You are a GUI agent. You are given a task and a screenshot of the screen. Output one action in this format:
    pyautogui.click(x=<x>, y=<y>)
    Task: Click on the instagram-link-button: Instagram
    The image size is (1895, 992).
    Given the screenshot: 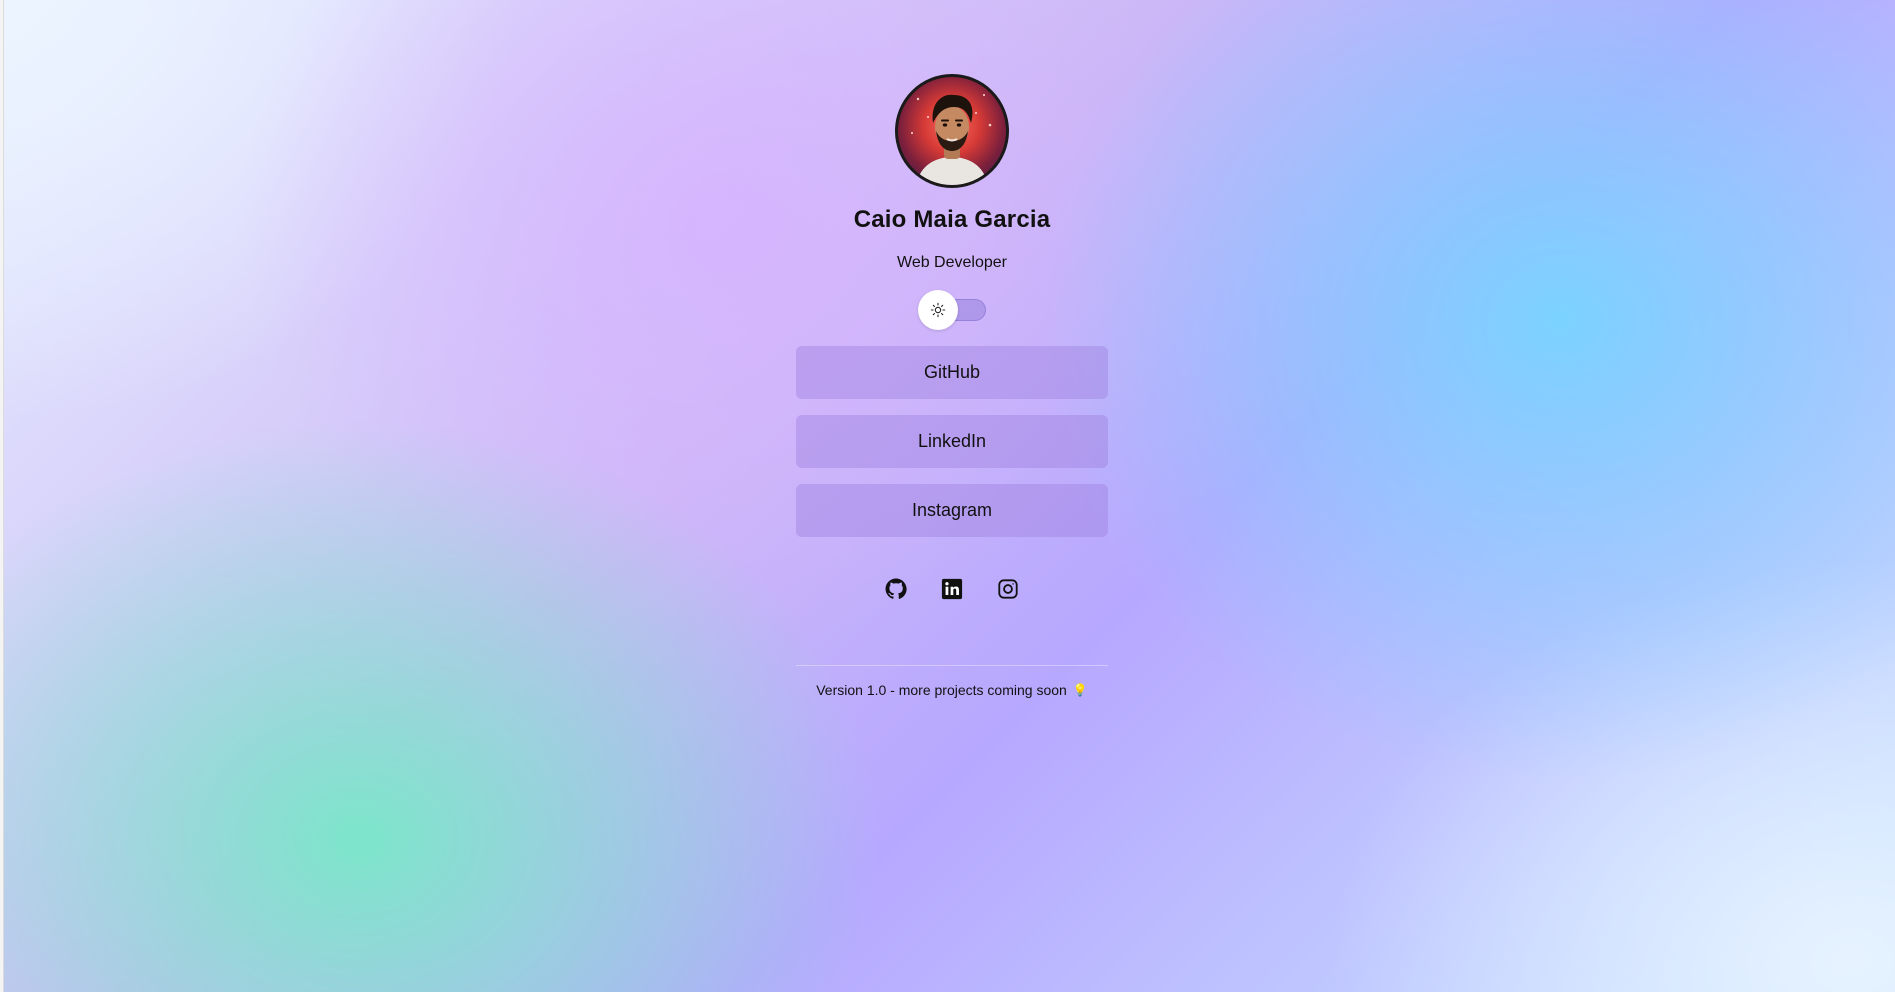 What is the action you would take?
    pyautogui.click(x=952, y=510)
    